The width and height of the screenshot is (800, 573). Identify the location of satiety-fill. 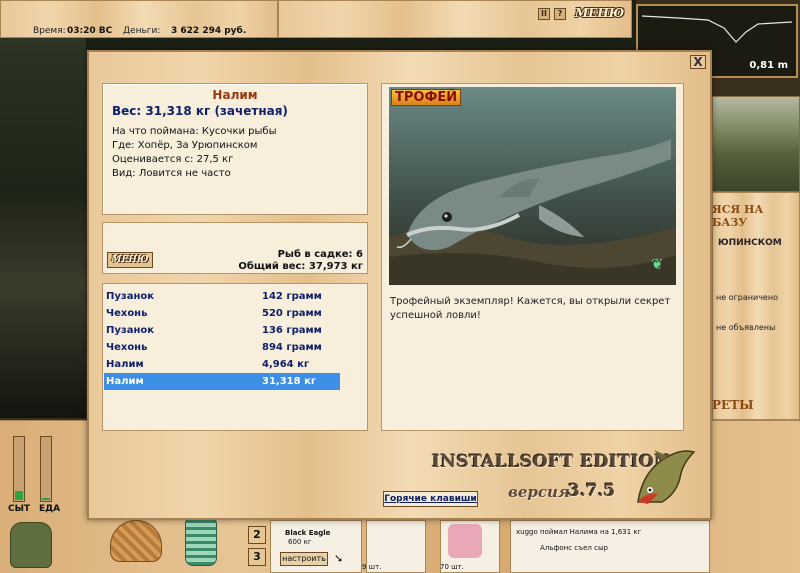
(19, 495).